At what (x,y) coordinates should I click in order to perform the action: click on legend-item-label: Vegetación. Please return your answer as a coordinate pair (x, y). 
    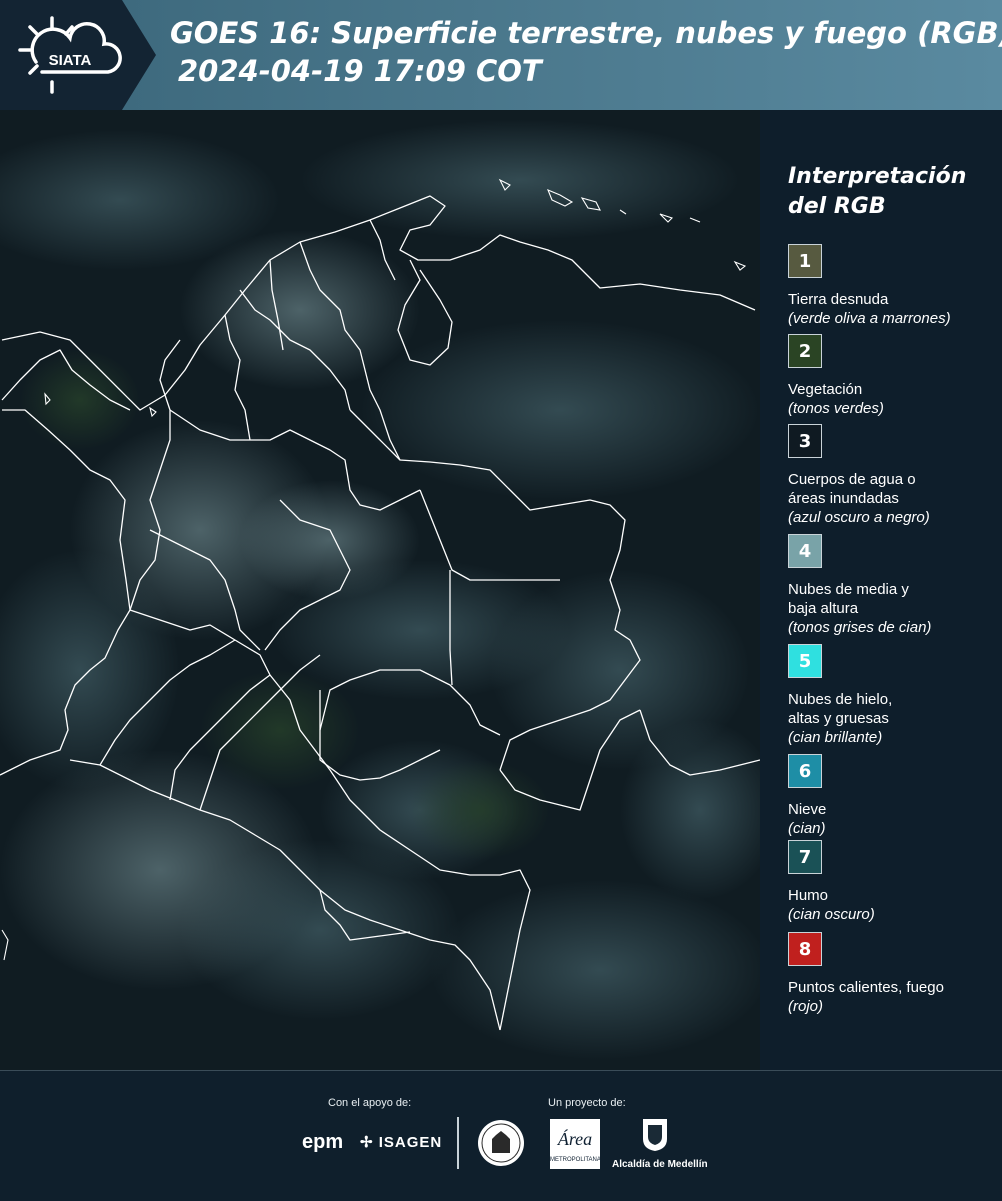
    Looking at the image, I should click on (825, 389).